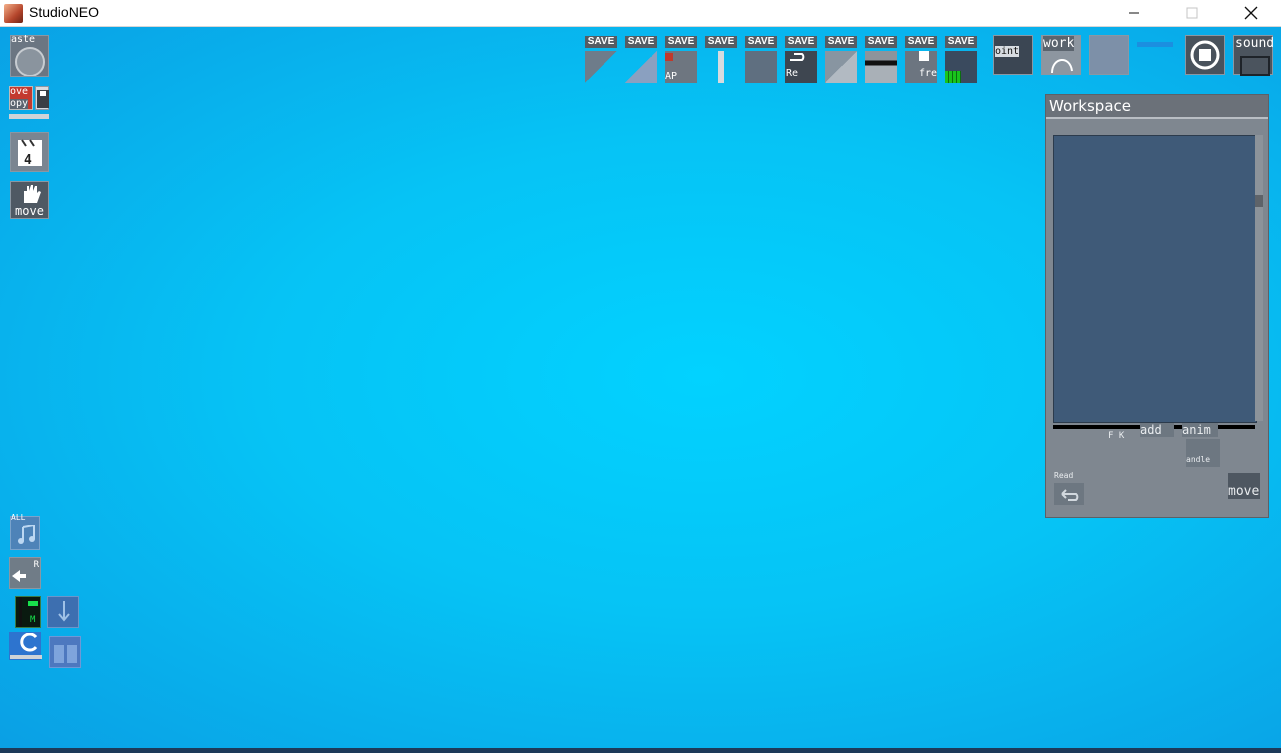 This screenshot has height=753, width=1281. What do you see at coordinates (921, 42) in the screenshot?
I see `save-slot-9: SAVE` at bounding box center [921, 42].